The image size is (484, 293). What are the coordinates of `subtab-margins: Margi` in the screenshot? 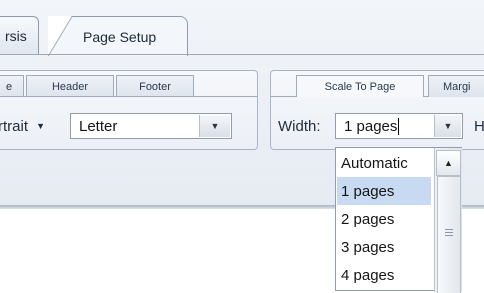 It's located at (456, 86).